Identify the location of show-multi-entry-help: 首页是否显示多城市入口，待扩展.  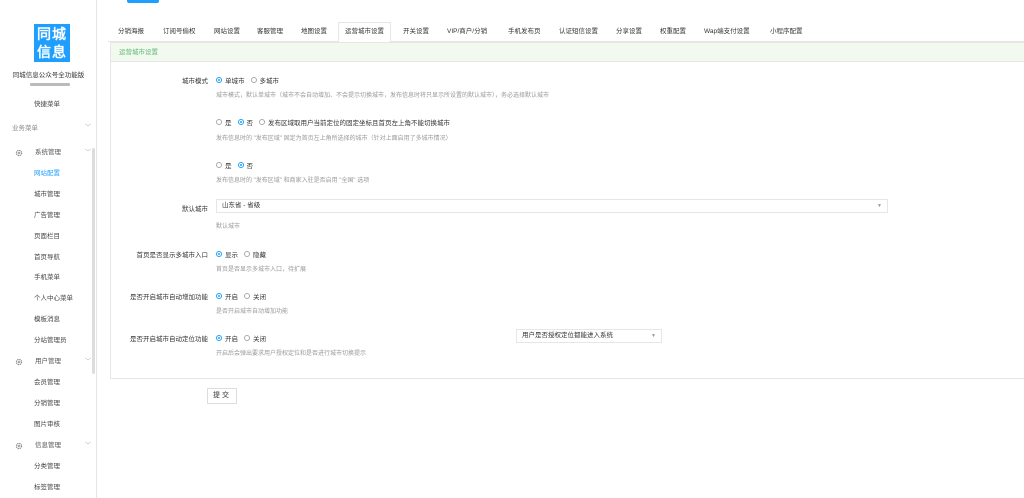
(261, 270).